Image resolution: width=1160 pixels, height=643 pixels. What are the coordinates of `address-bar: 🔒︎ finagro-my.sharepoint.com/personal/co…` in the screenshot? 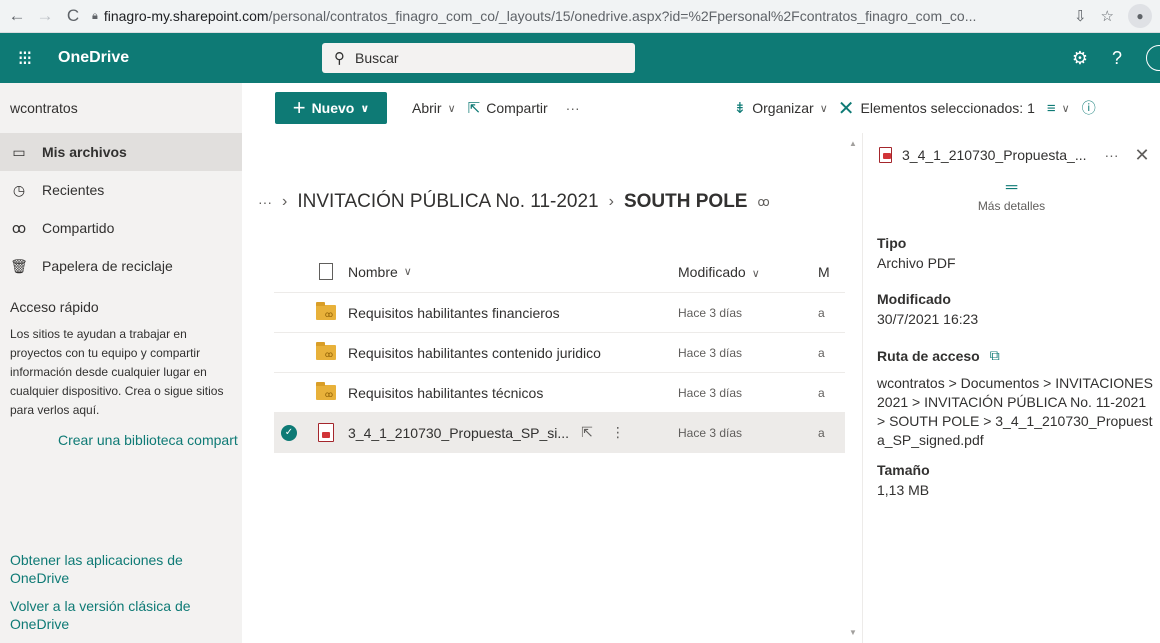 It's located at (578, 16).